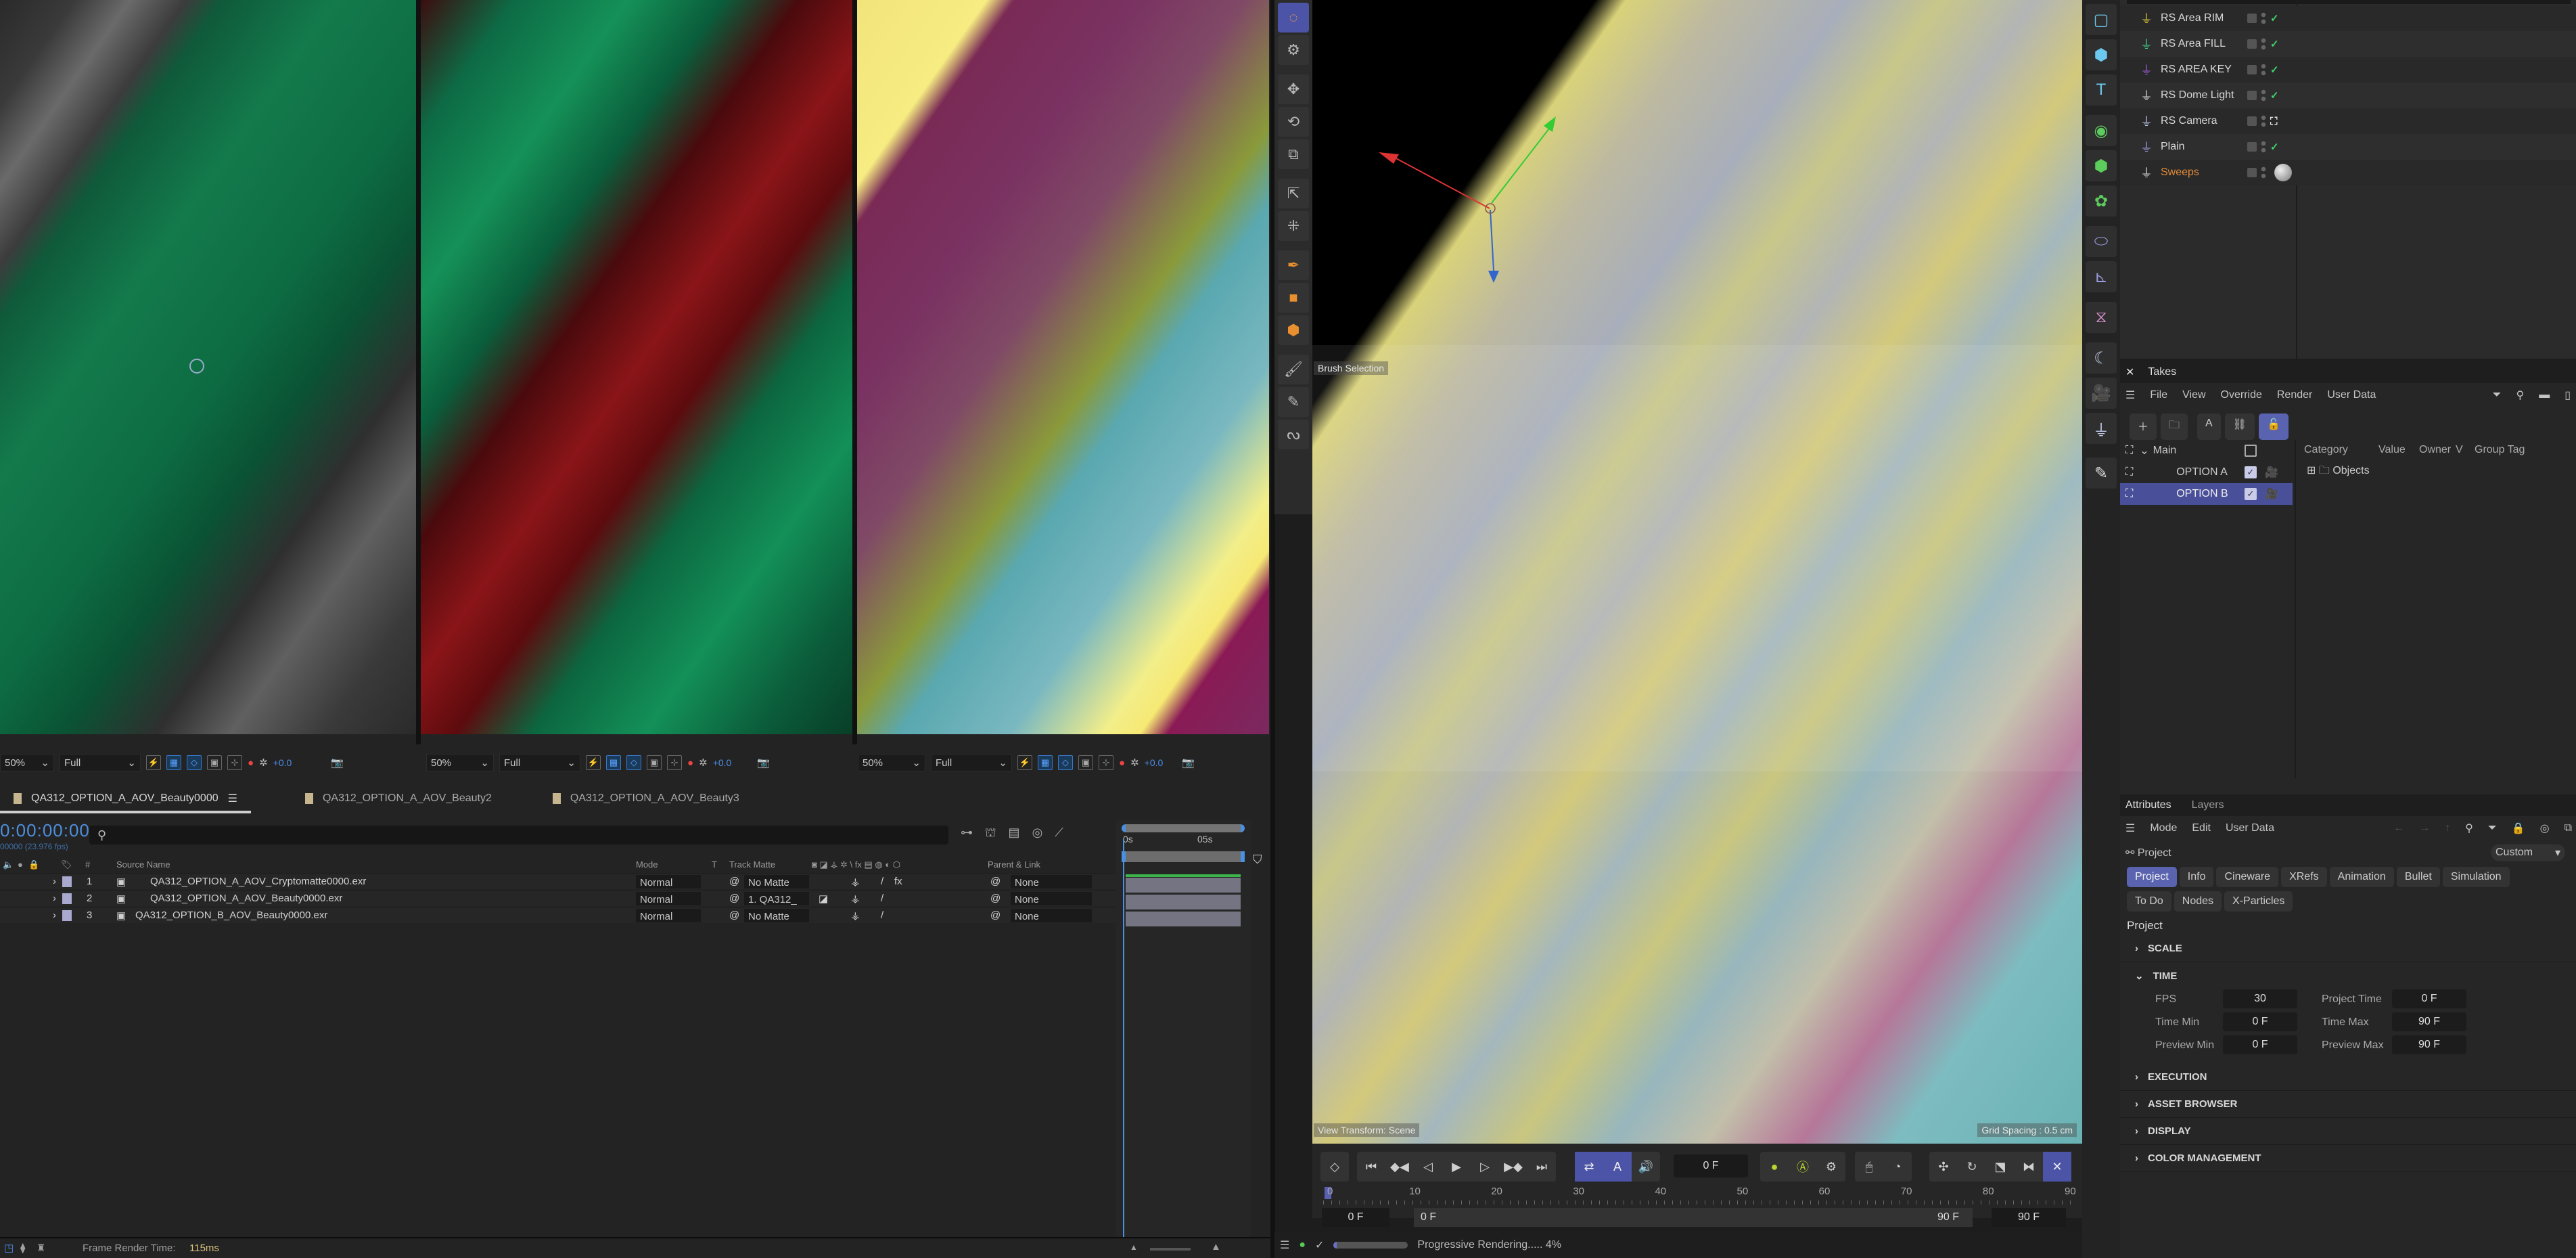 Image resolution: width=2576 pixels, height=1258 pixels. What do you see at coordinates (2528, 853) in the screenshot?
I see `preset-dropdown: Custom ▾` at bounding box center [2528, 853].